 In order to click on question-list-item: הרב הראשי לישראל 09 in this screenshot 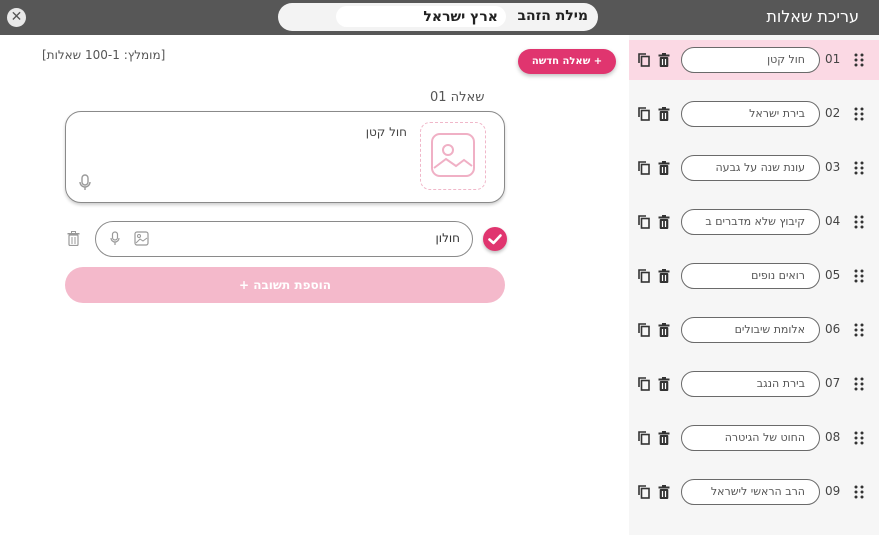, I will do `click(754, 492)`.